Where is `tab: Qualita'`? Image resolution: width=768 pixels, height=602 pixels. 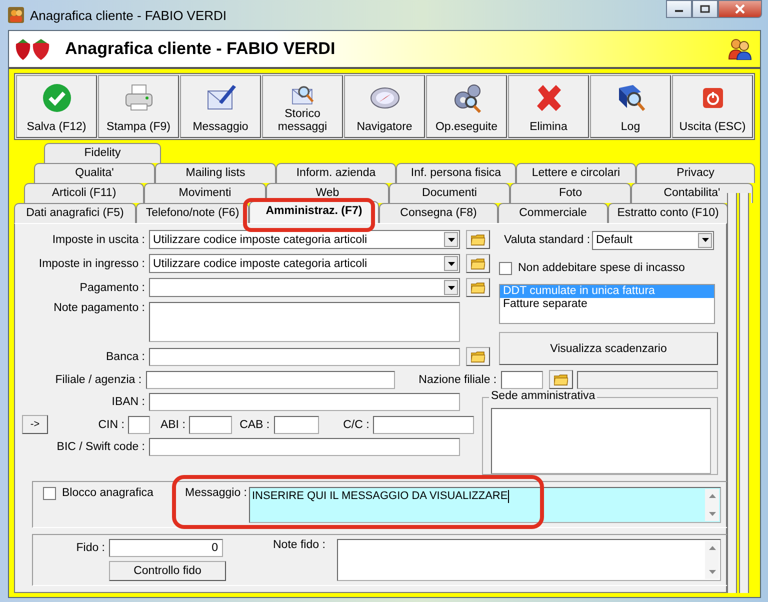
tab: Qualita' is located at coordinates (94, 173).